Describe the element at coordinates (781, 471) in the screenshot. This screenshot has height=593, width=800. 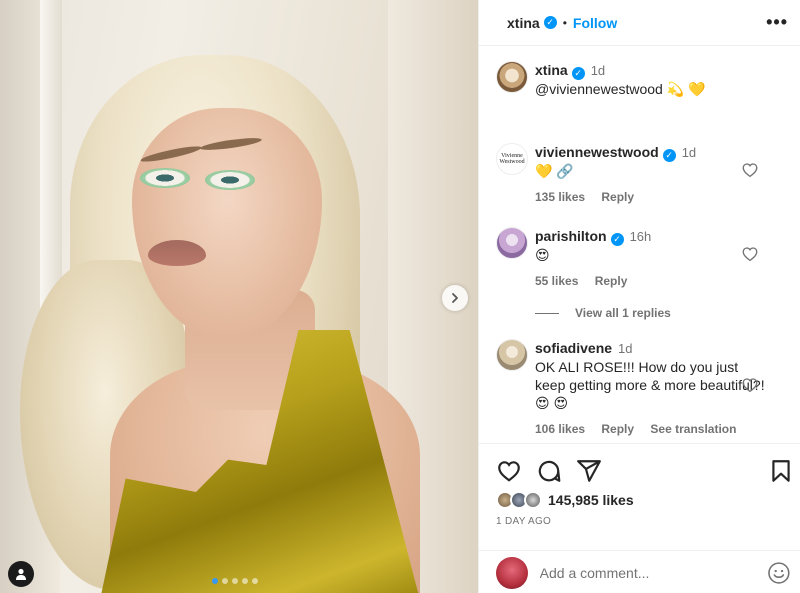
I see `bookmark-icon` at that location.